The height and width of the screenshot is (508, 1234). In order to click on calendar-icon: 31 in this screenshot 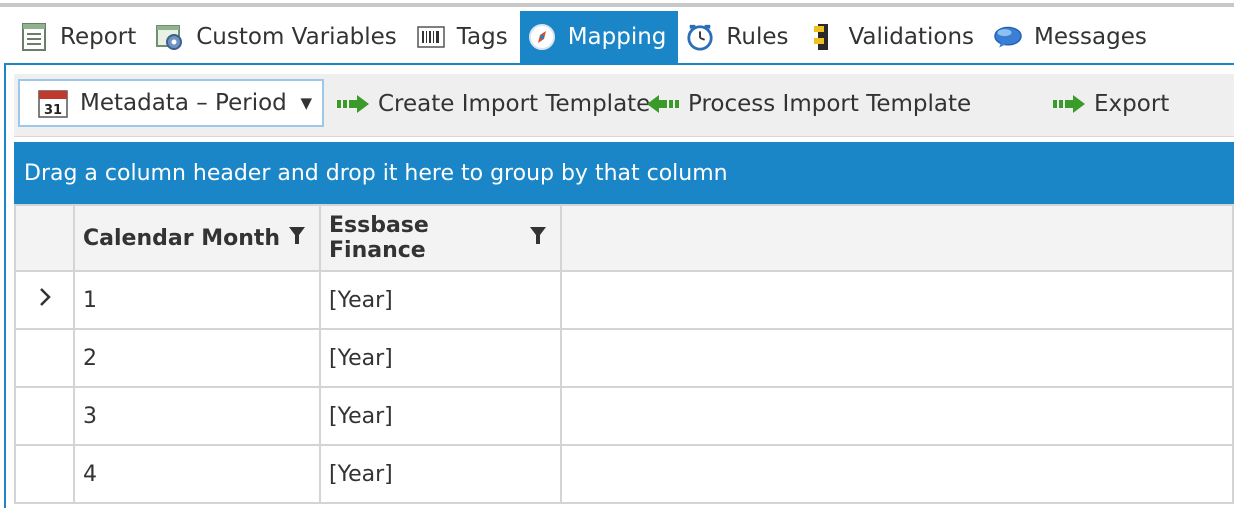, I will do `click(53, 103)`.